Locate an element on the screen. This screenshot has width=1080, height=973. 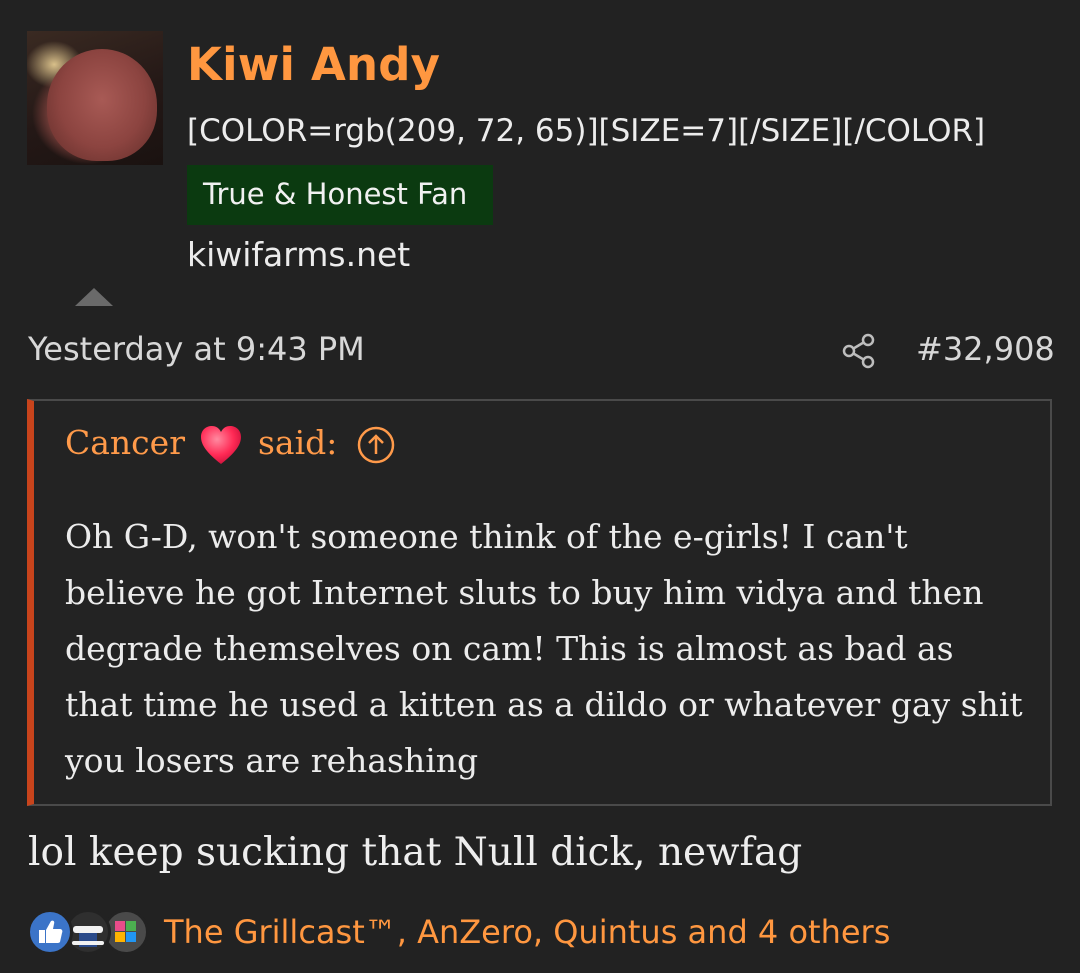
user-banner-label: True & Honest Fan is located at coordinates (335, 194).